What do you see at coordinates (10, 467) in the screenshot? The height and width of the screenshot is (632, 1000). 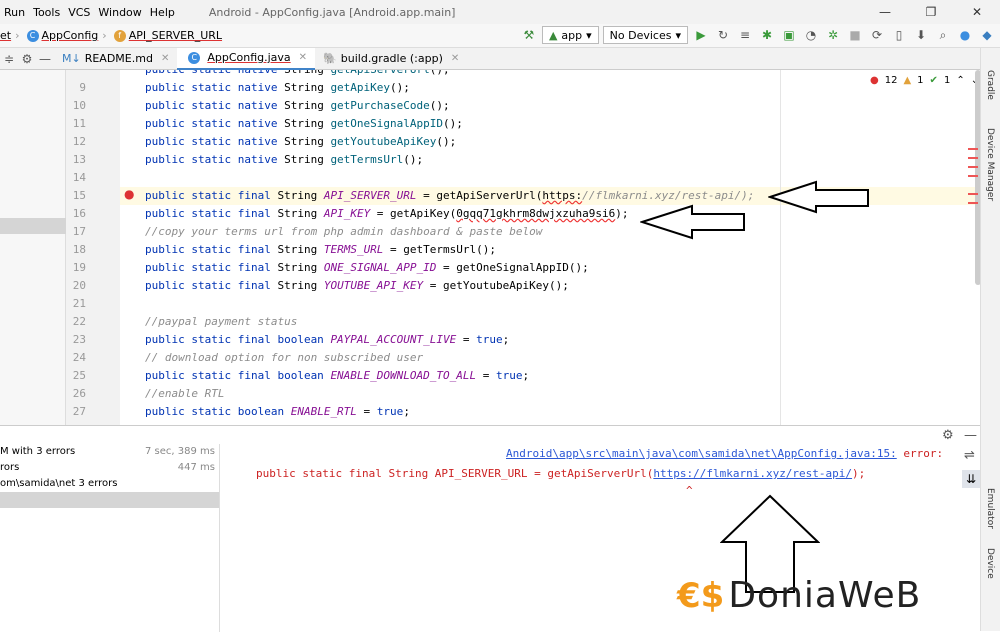 I see `build-item-label: rors` at bounding box center [10, 467].